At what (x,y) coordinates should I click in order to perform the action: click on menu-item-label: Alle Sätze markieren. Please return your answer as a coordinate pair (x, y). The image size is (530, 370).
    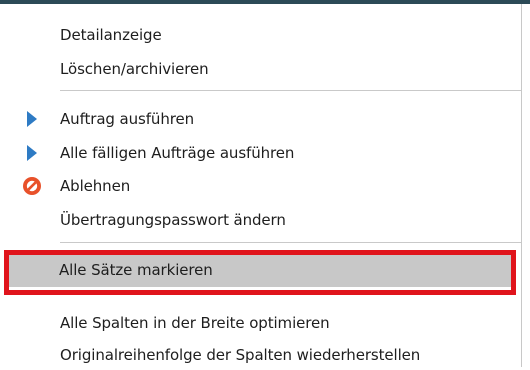
    Looking at the image, I should click on (136, 269).